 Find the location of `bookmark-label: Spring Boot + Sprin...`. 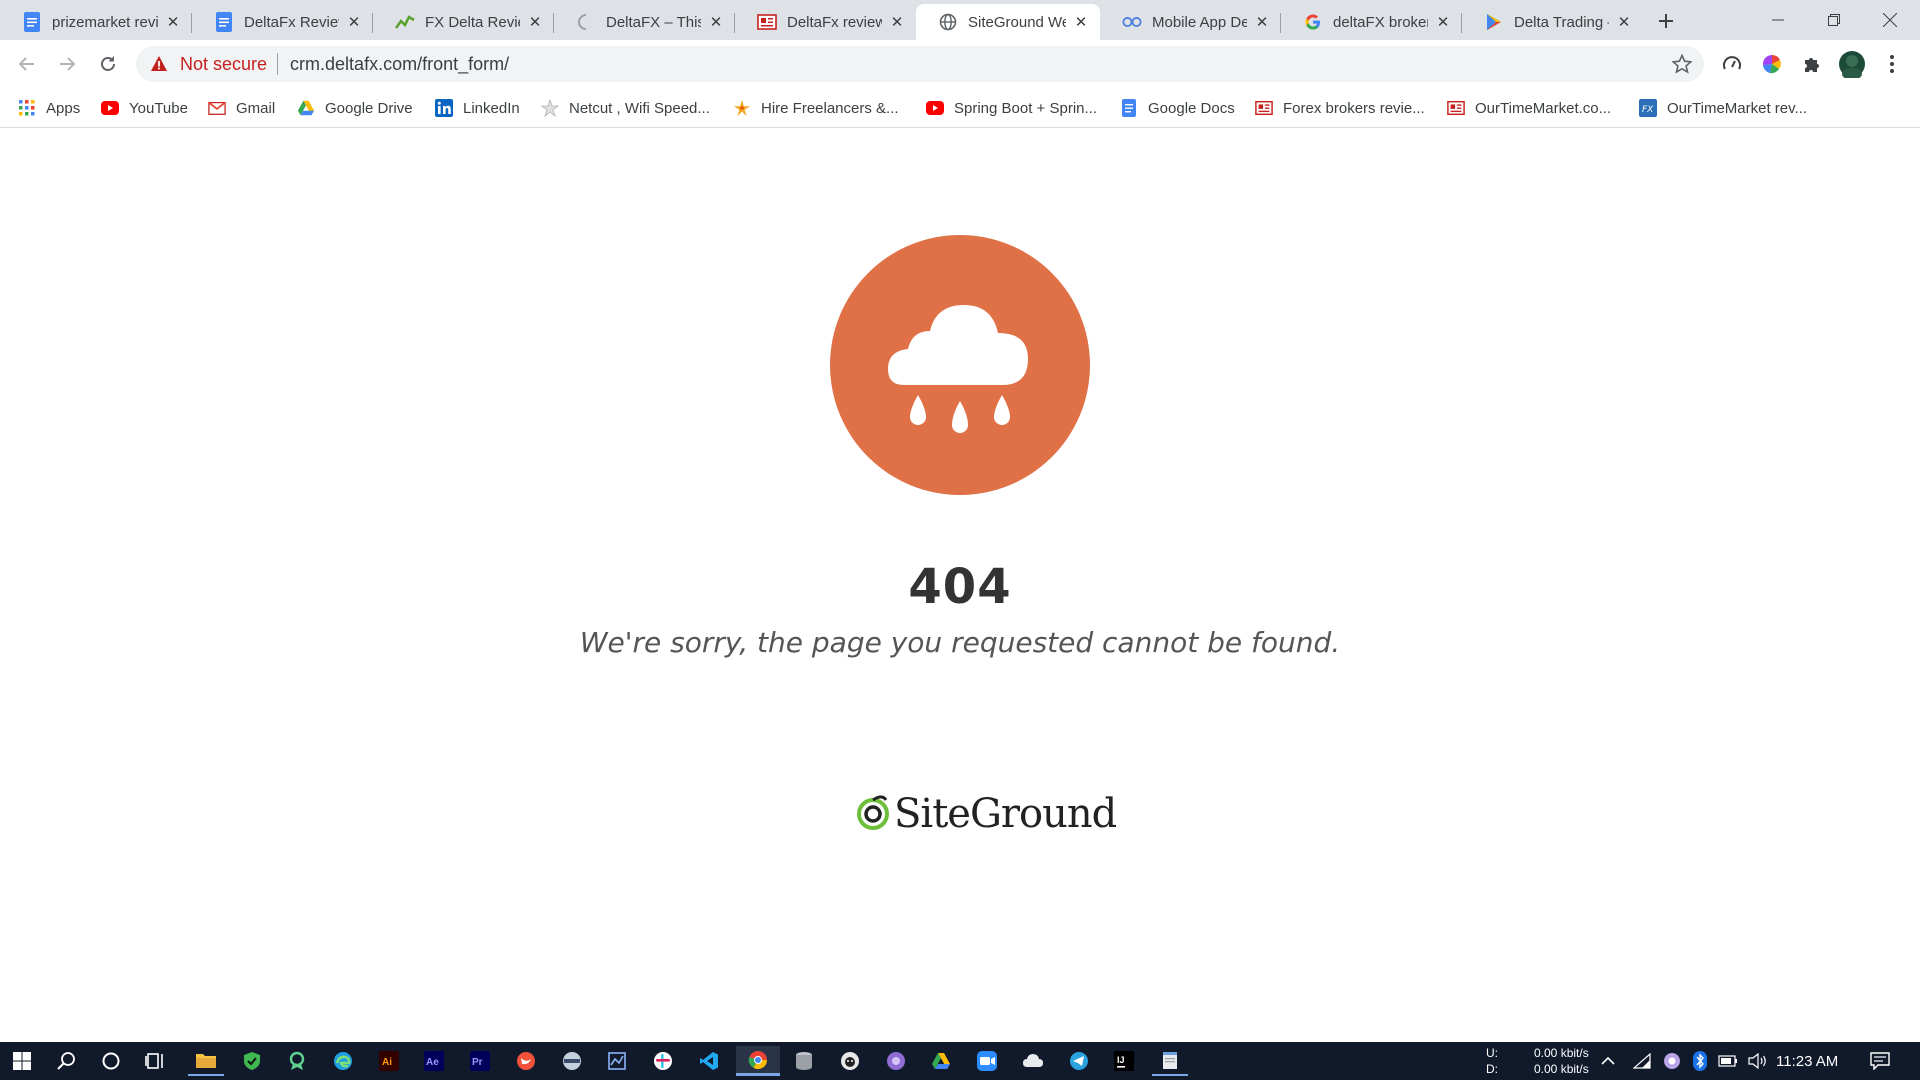

bookmark-label: Spring Boot + Sprin... is located at coordinates (1025, 108).